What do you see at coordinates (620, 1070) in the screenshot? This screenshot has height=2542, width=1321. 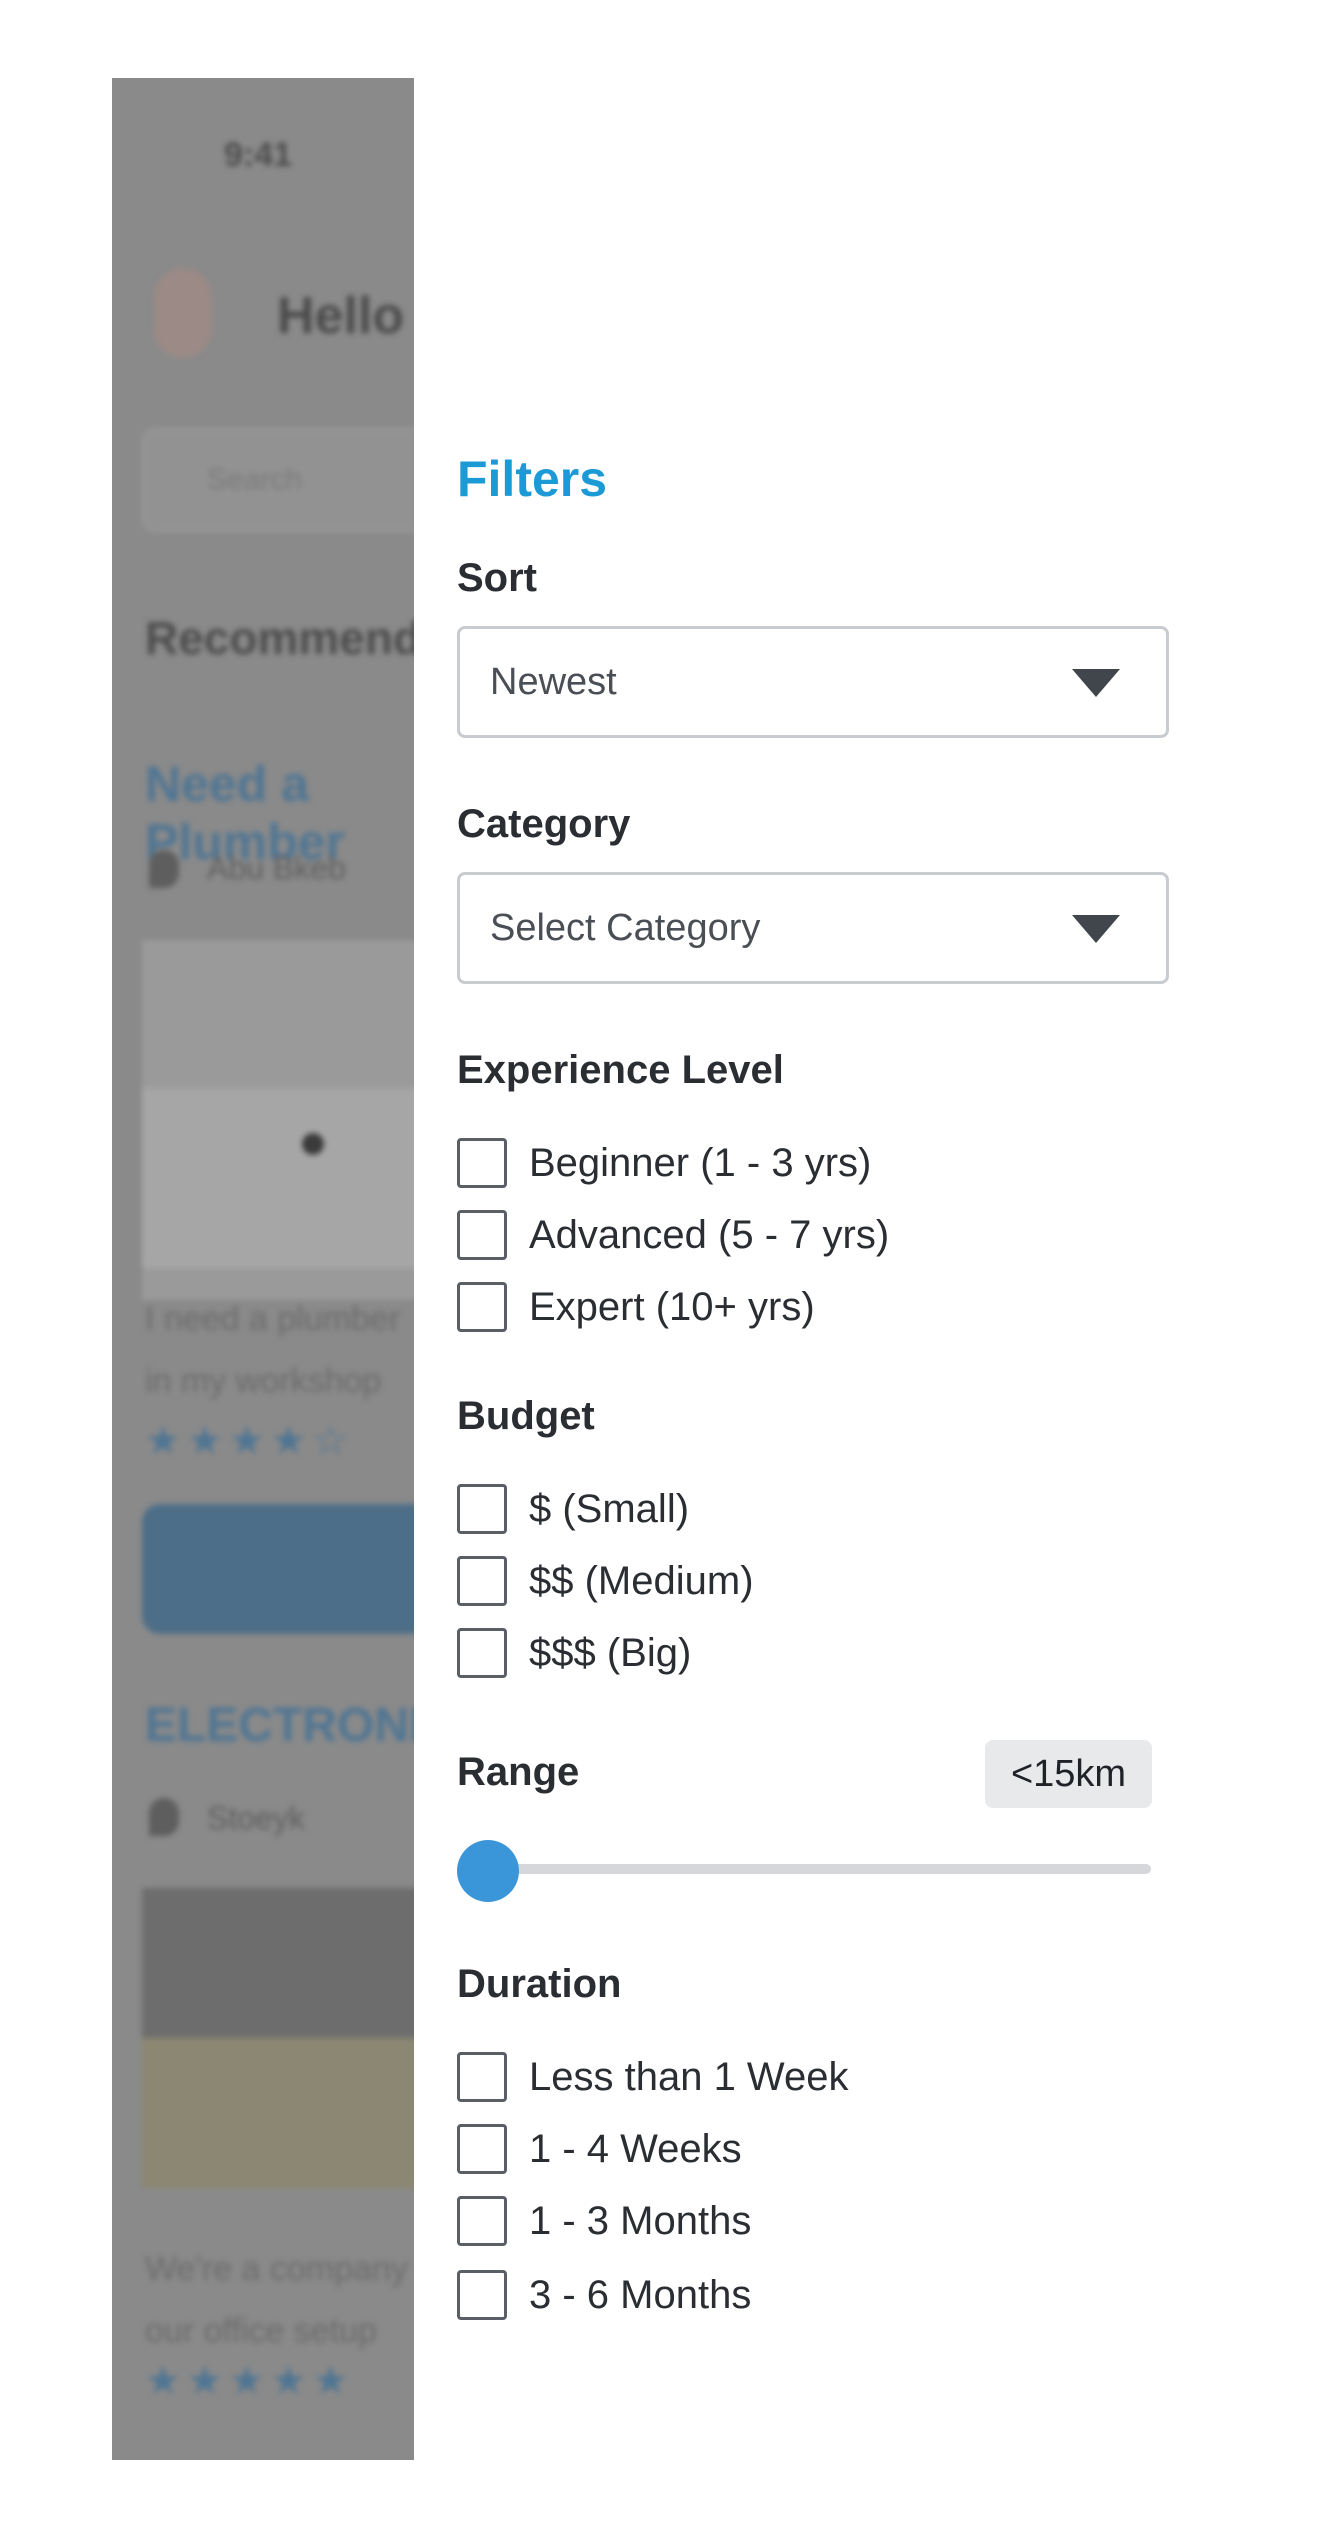 I see `experience-level-label: Experience Level` at bounding box center [620, 1070].